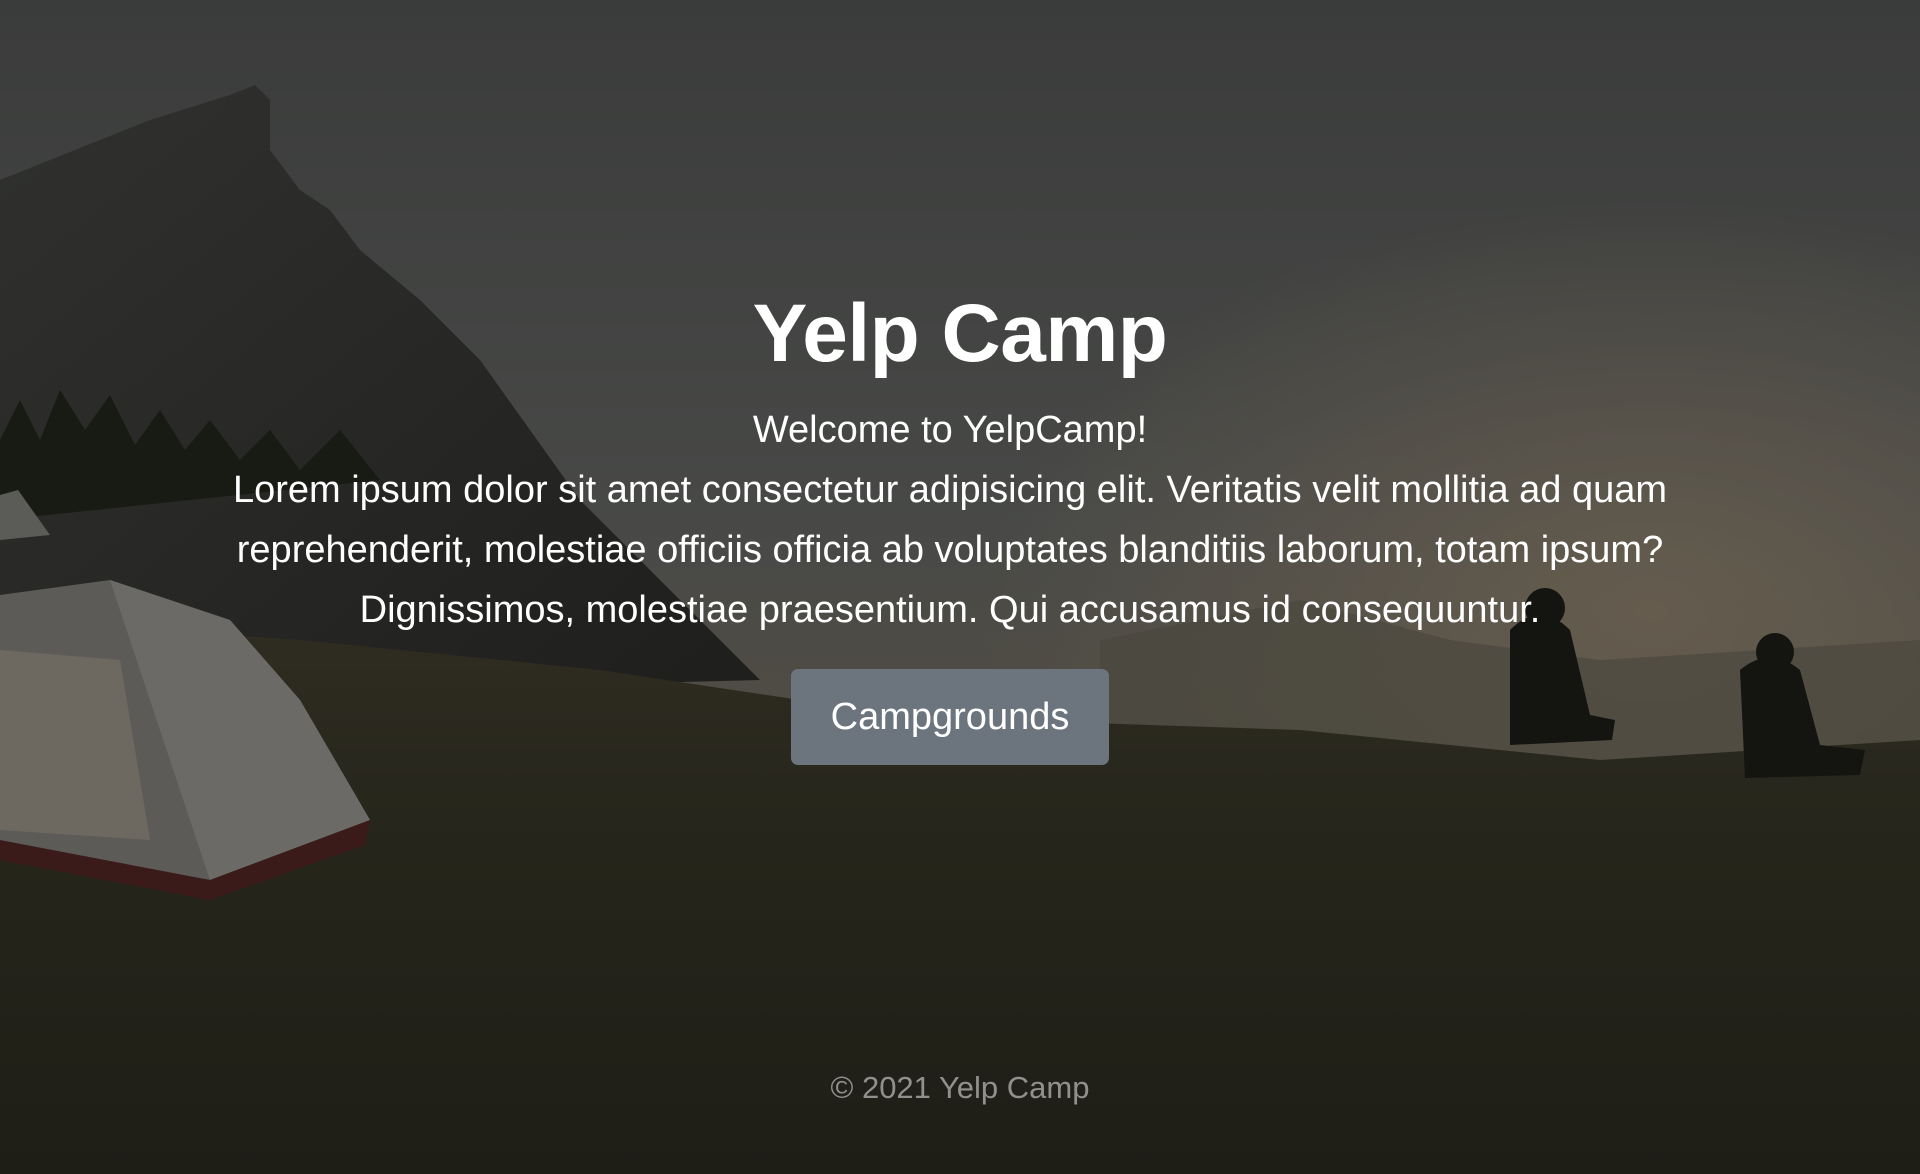 The width and height of the screenshot is (1920, 1174). Describe the element at coordinates (960, 1087) in the screenshot. I see `footer-copyright: © 2021 Yelp Camp` at that location.